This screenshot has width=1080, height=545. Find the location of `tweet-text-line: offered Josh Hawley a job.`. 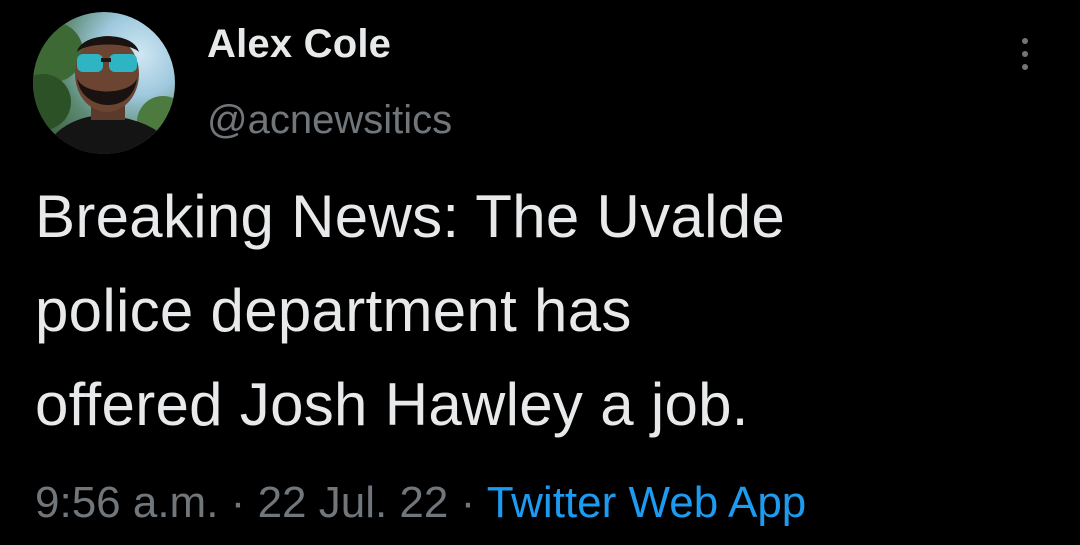

tweet-text-line: offered Josh Hawley a job. is located at coordinates (392, 404).